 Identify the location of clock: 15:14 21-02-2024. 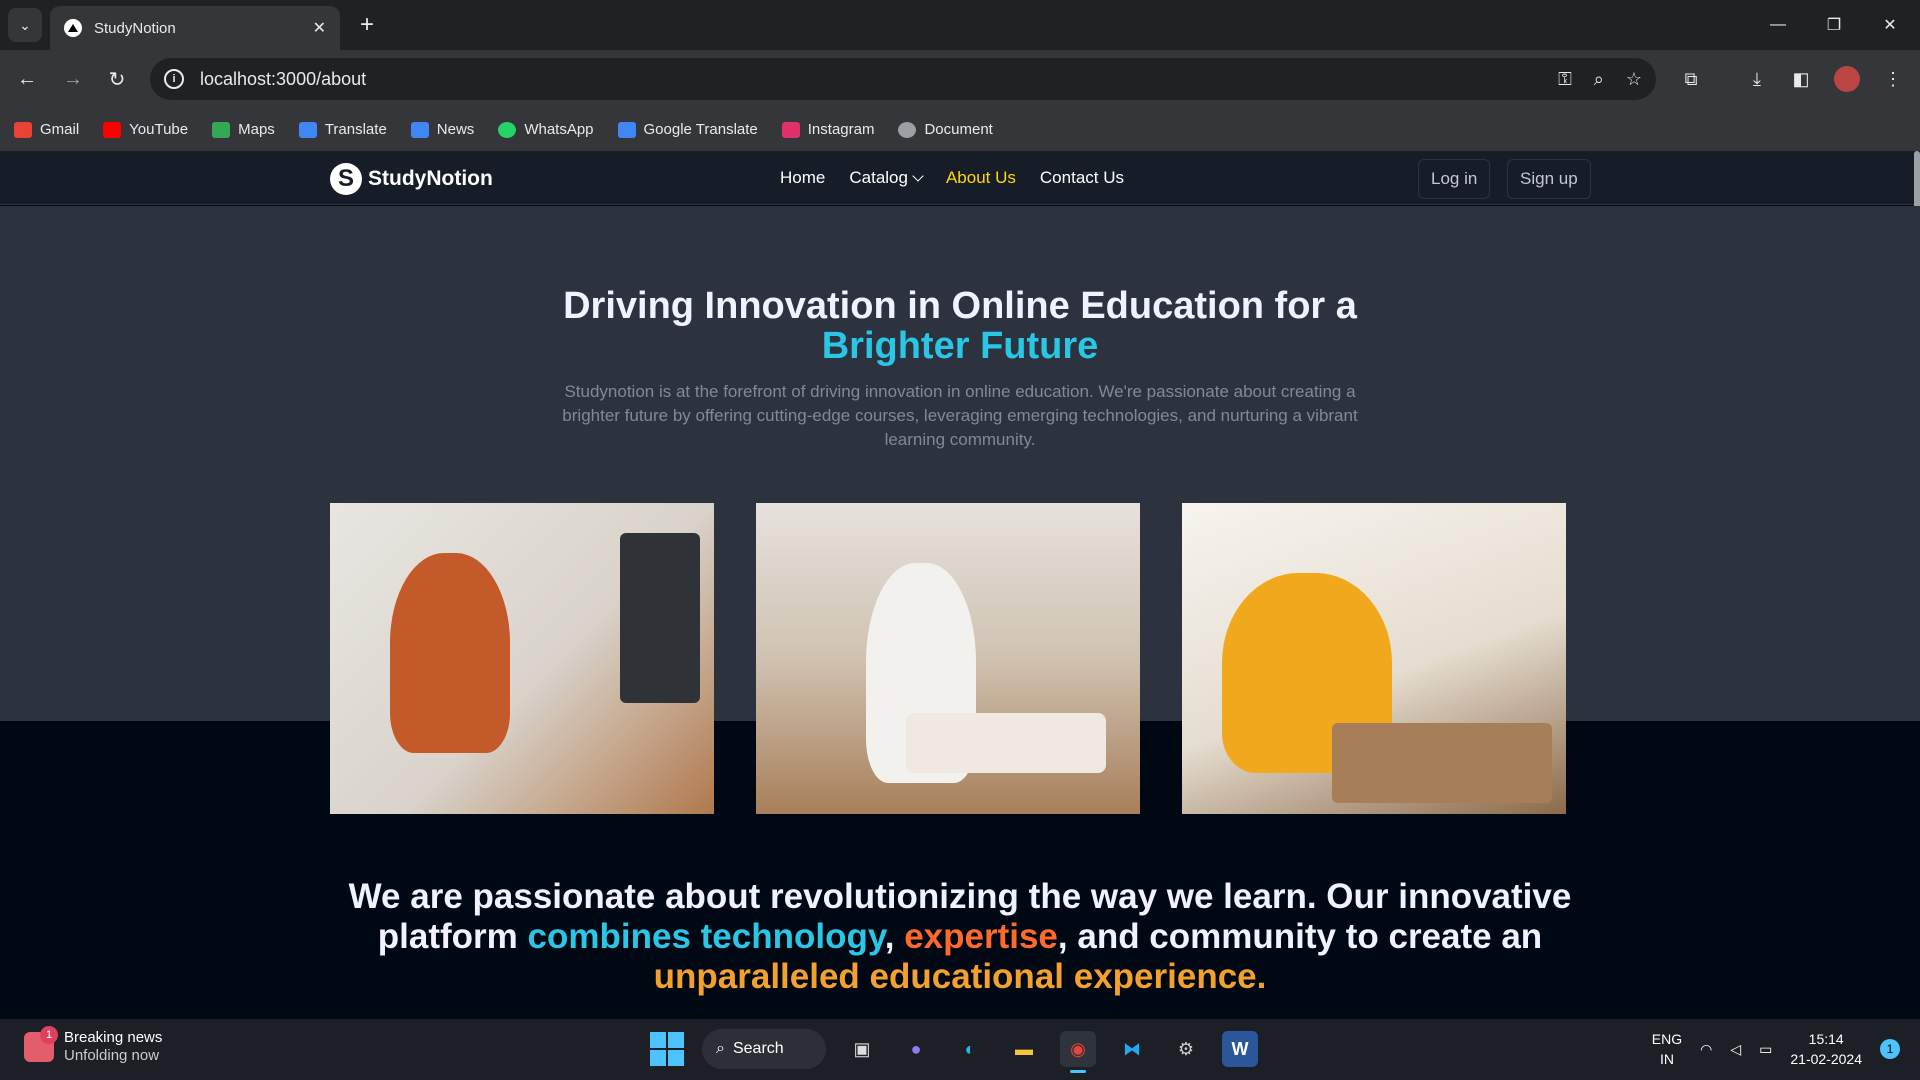
(1826, 1049).